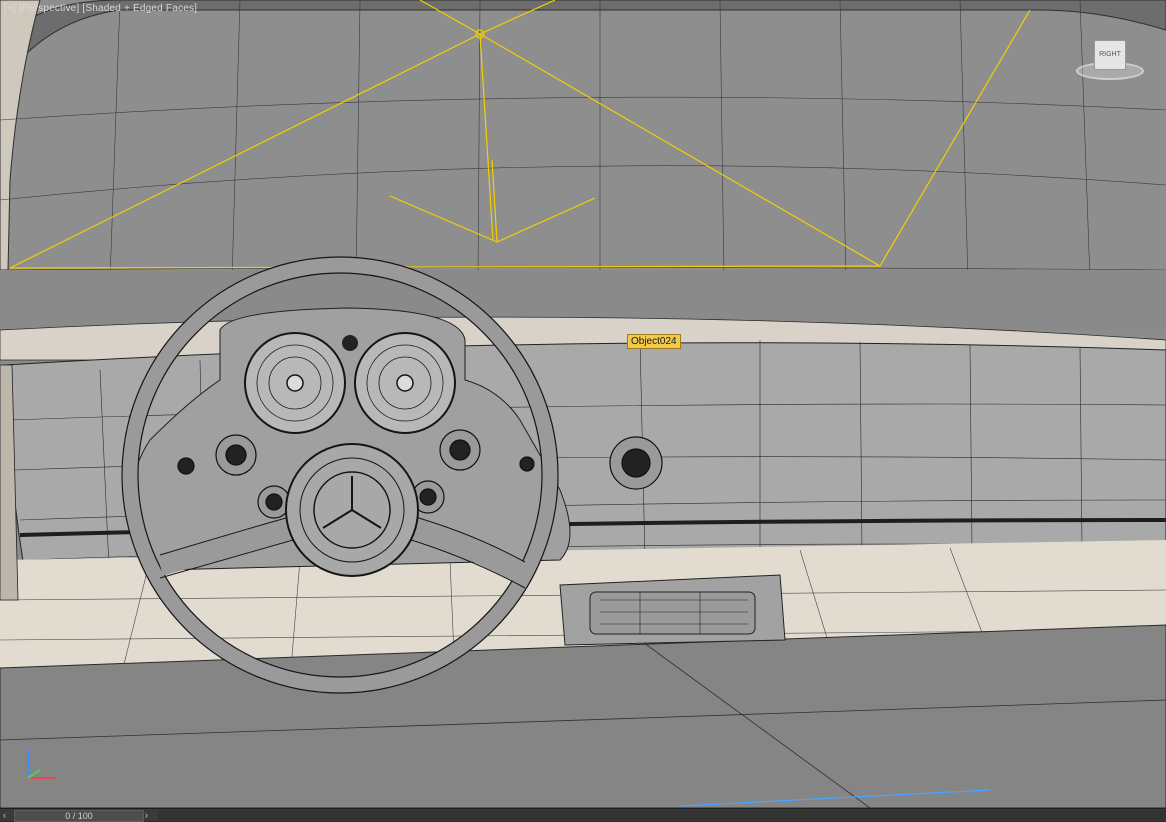  Describe the element at coordinates (654, 341) in the screenshot. I see `selected-object-tooltip: Object024` at that location.